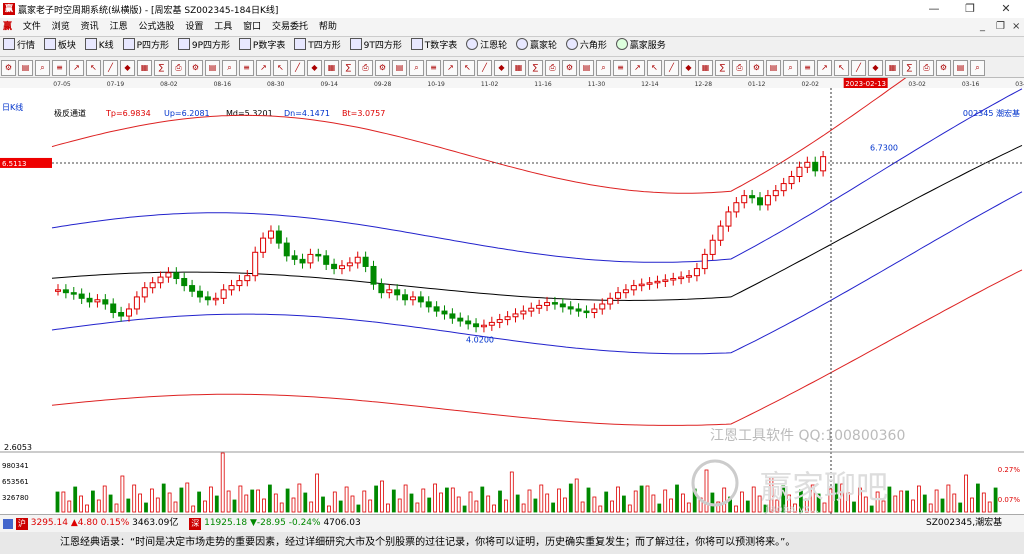 This screenshot has height=554, width=1024. What do you see at coordinates (156, 27) in the screenshot?
I see `menu-formula: 公式选股` at bounding box center [156, 27].